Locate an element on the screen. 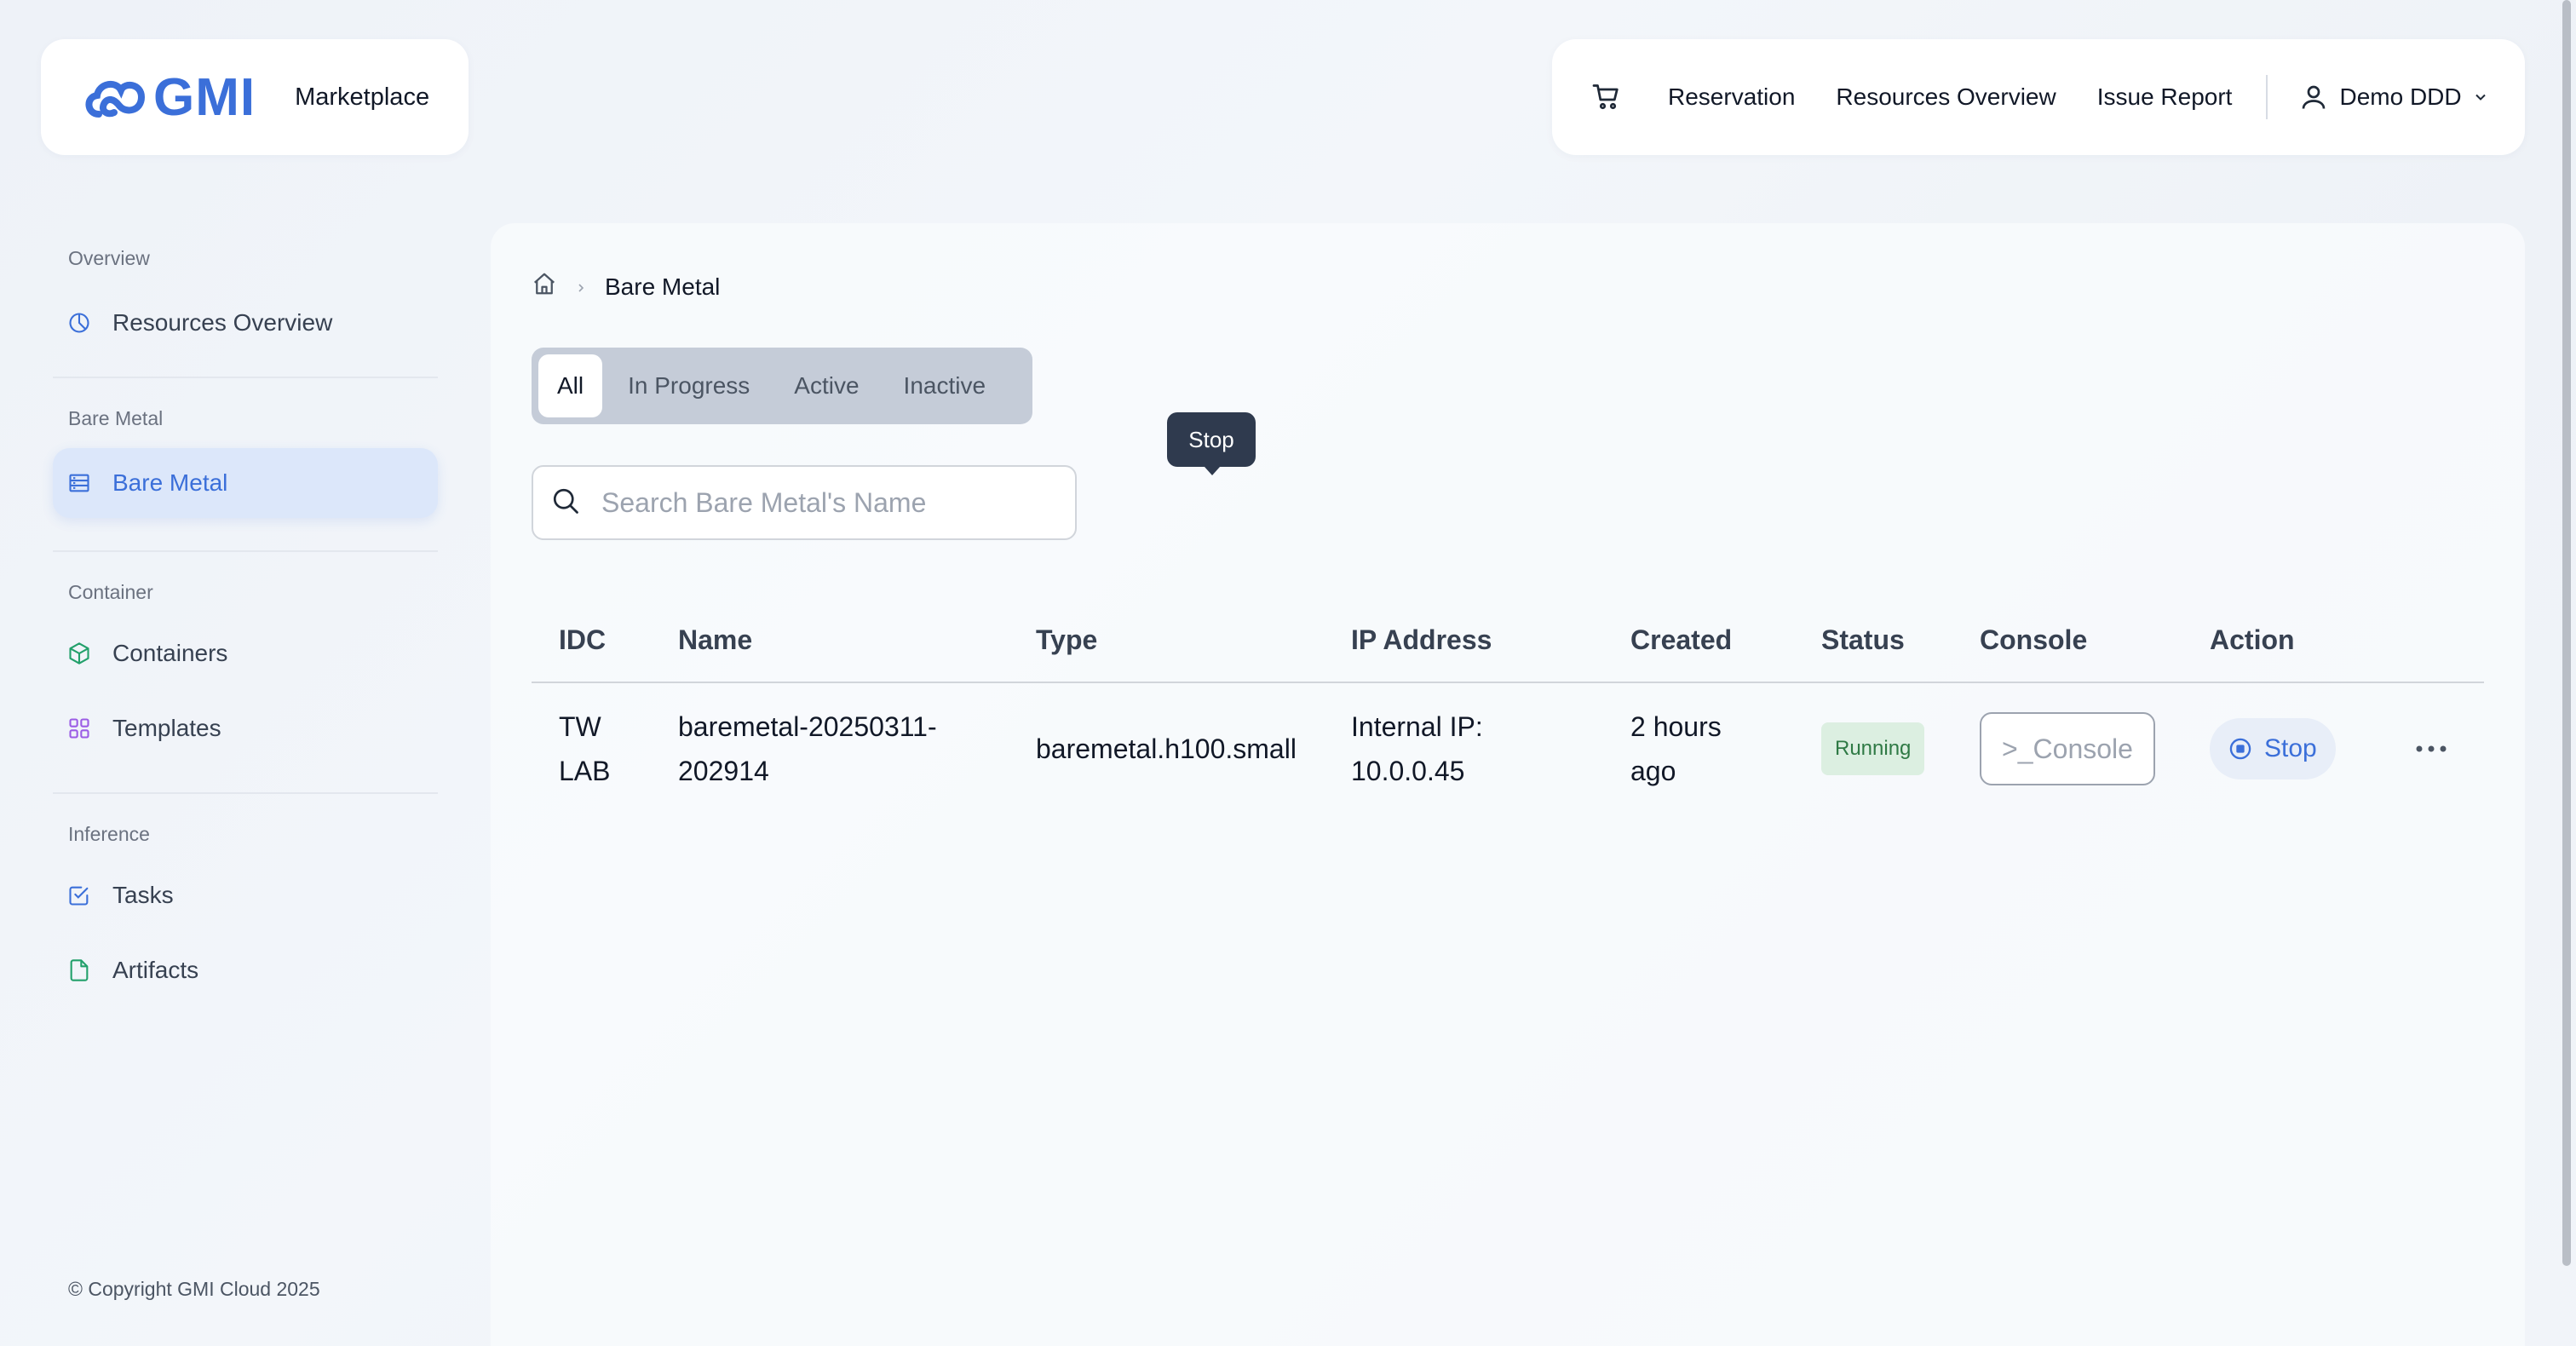 This screenshot has width=2576, height=1346. home-icon is located at coordinates (545, 286).